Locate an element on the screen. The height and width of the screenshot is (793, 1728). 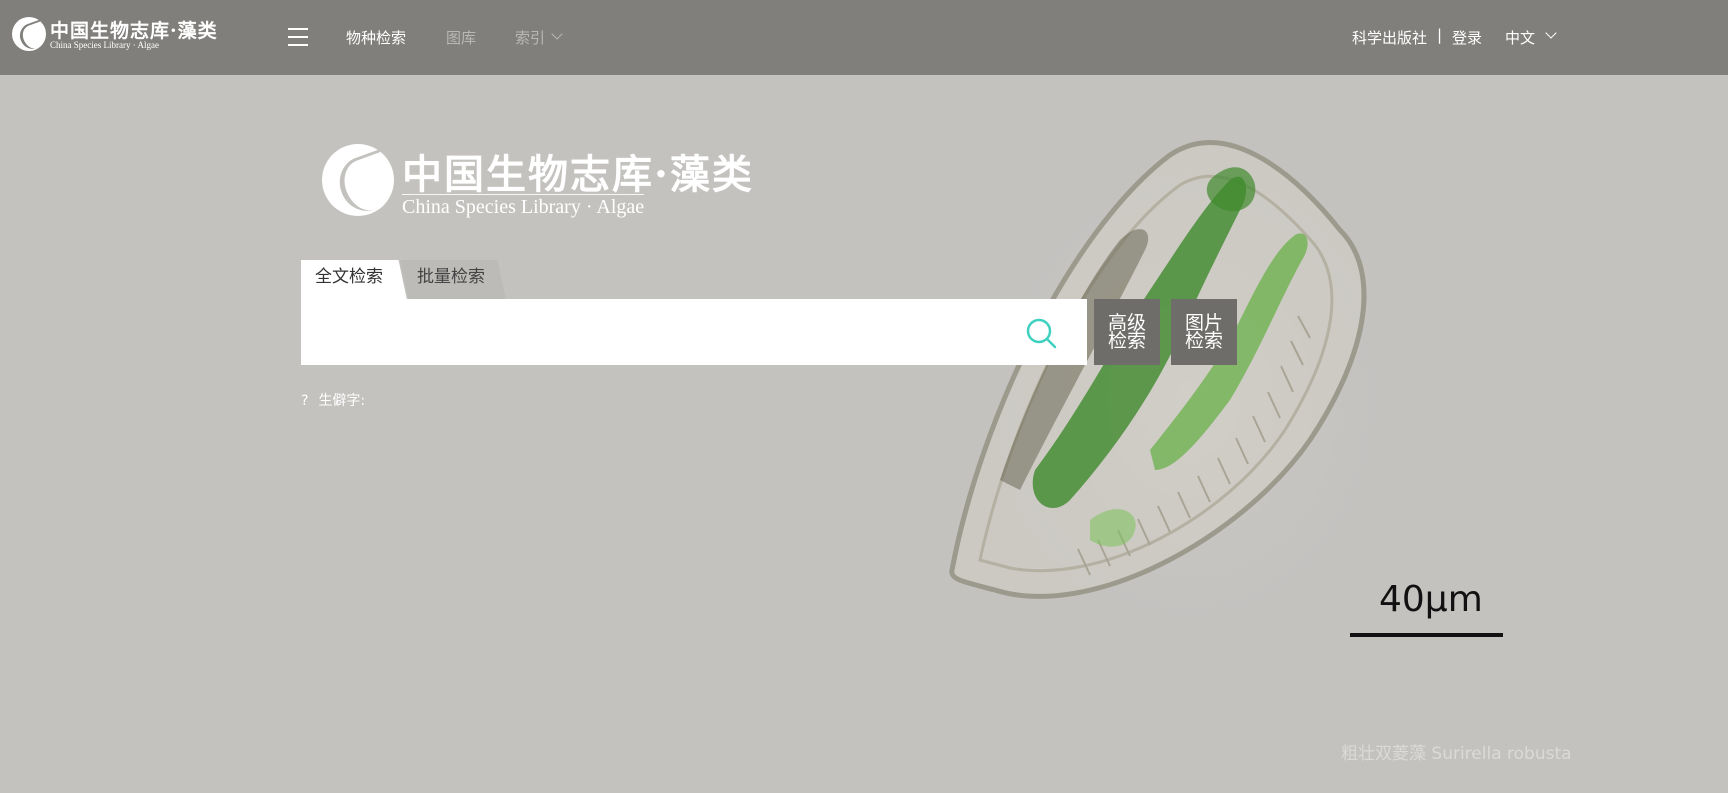
header-logo-en: China Species Library · Algae is located at coordinates (104, 45).